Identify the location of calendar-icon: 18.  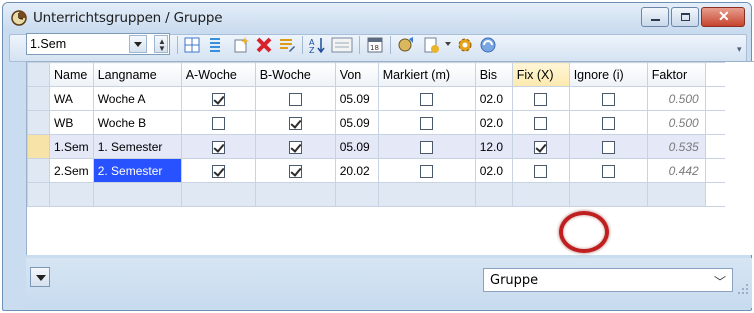
(375, 45).